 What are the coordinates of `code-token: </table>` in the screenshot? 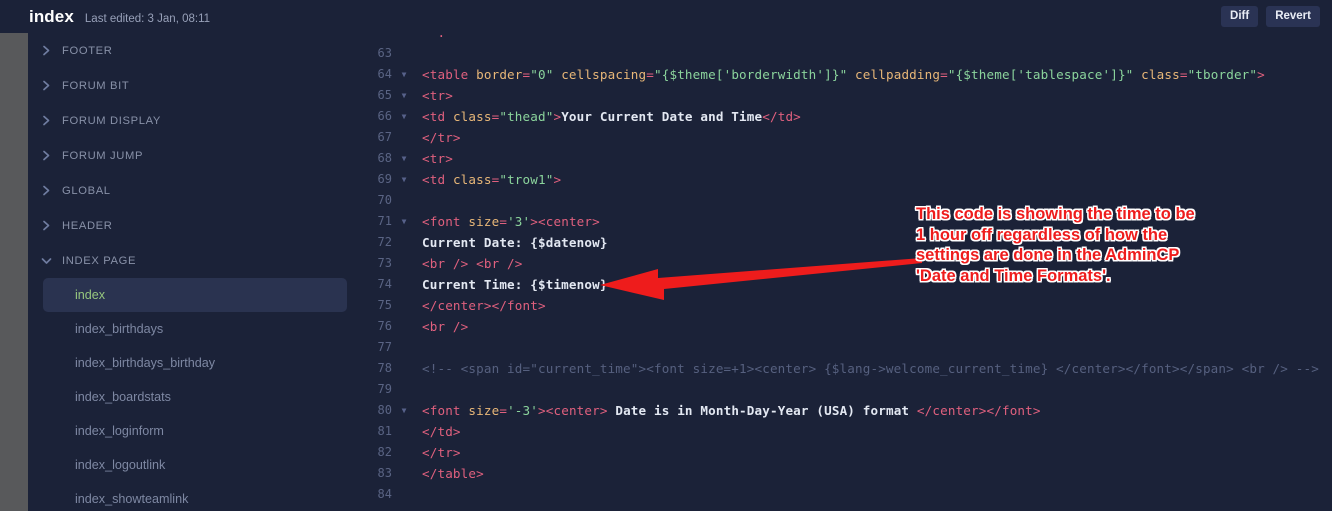 It's located at (453, 473).